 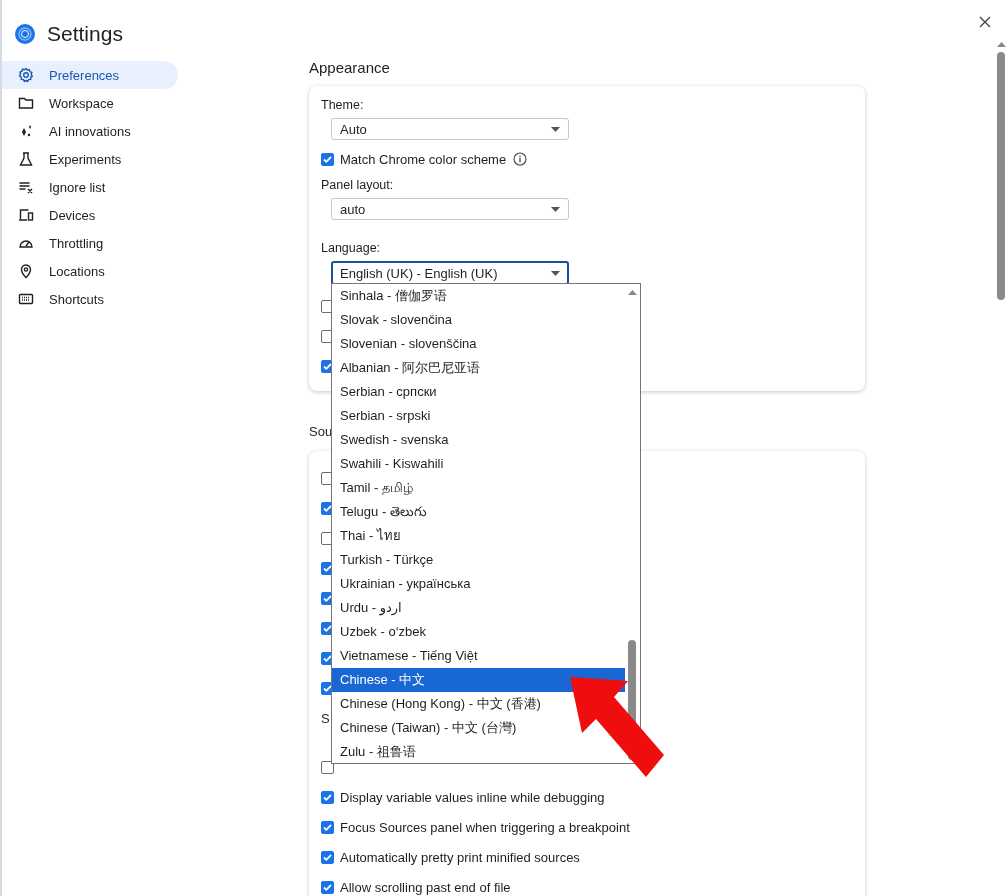 What do you see at coordinates (26, 103) in the screenshot?
I see `folder-icon` at bounding box center [26, 103].